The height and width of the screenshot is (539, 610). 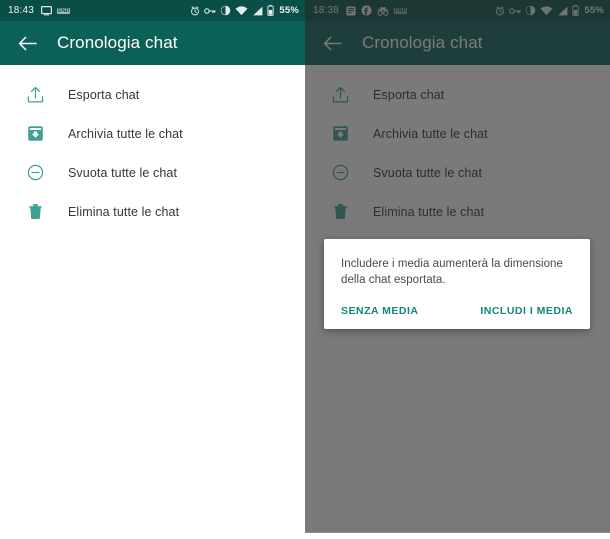 I want to click on app-bar: Cronologia chat, so click(x=152, y=43).